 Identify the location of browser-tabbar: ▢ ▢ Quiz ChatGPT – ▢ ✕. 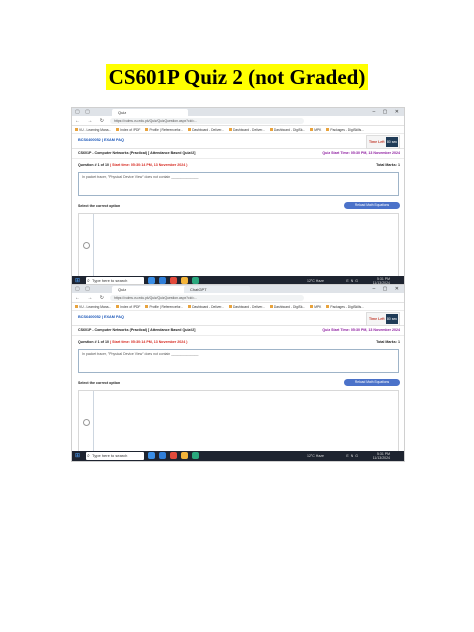
(238, 289).